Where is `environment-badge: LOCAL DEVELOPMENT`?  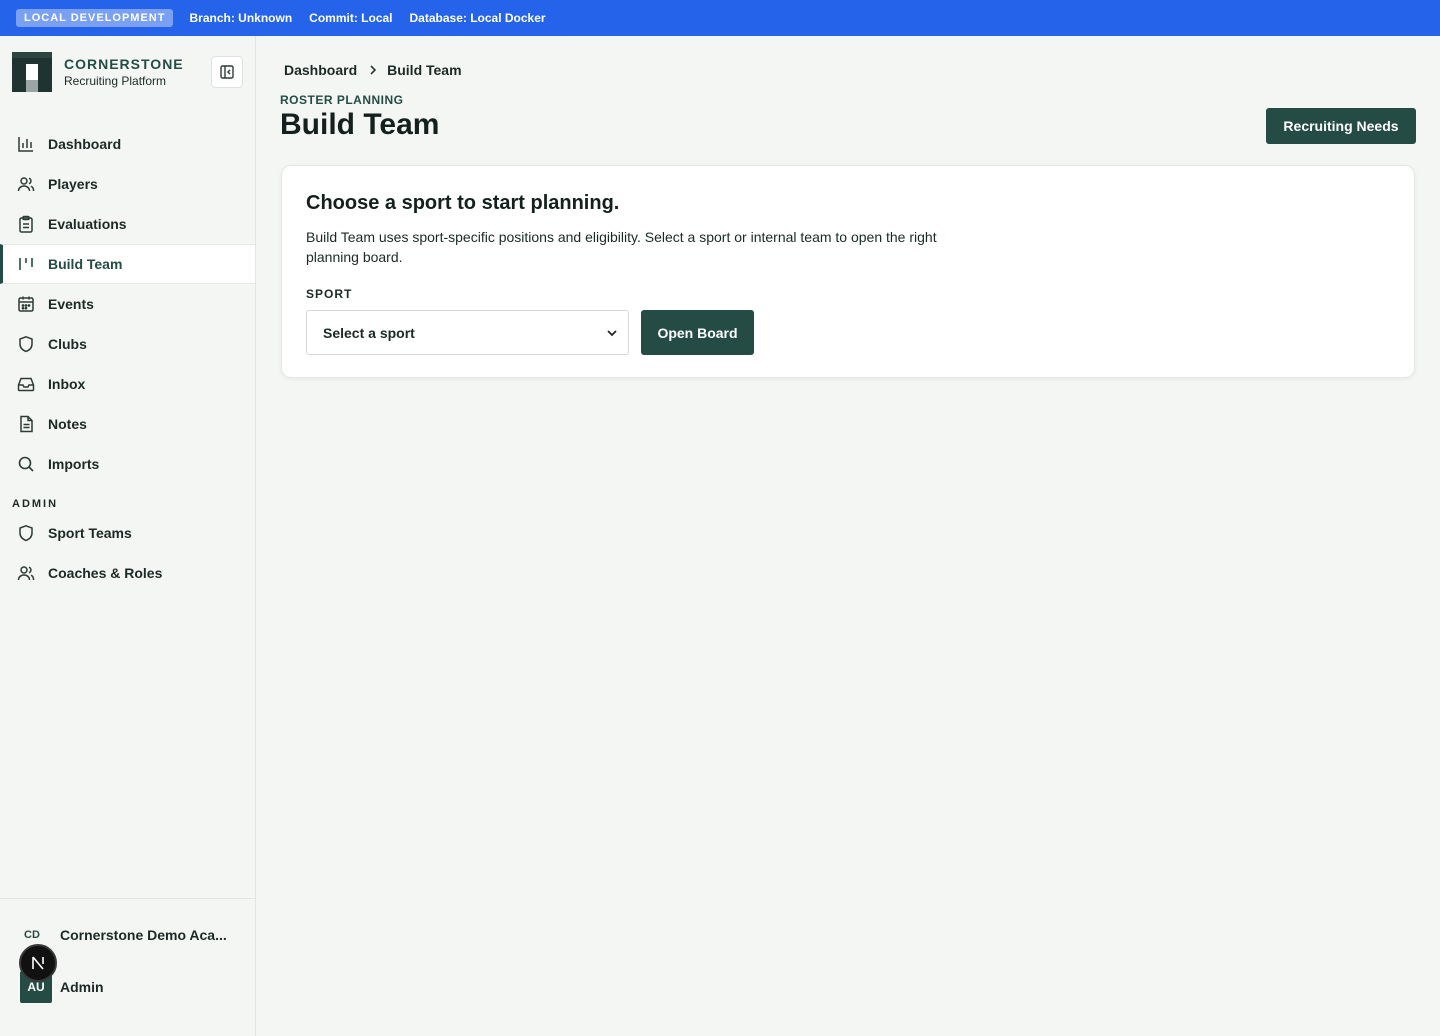 environment-badge: LOCAL DEVELOPMENT is located at coordinates (95, 18).